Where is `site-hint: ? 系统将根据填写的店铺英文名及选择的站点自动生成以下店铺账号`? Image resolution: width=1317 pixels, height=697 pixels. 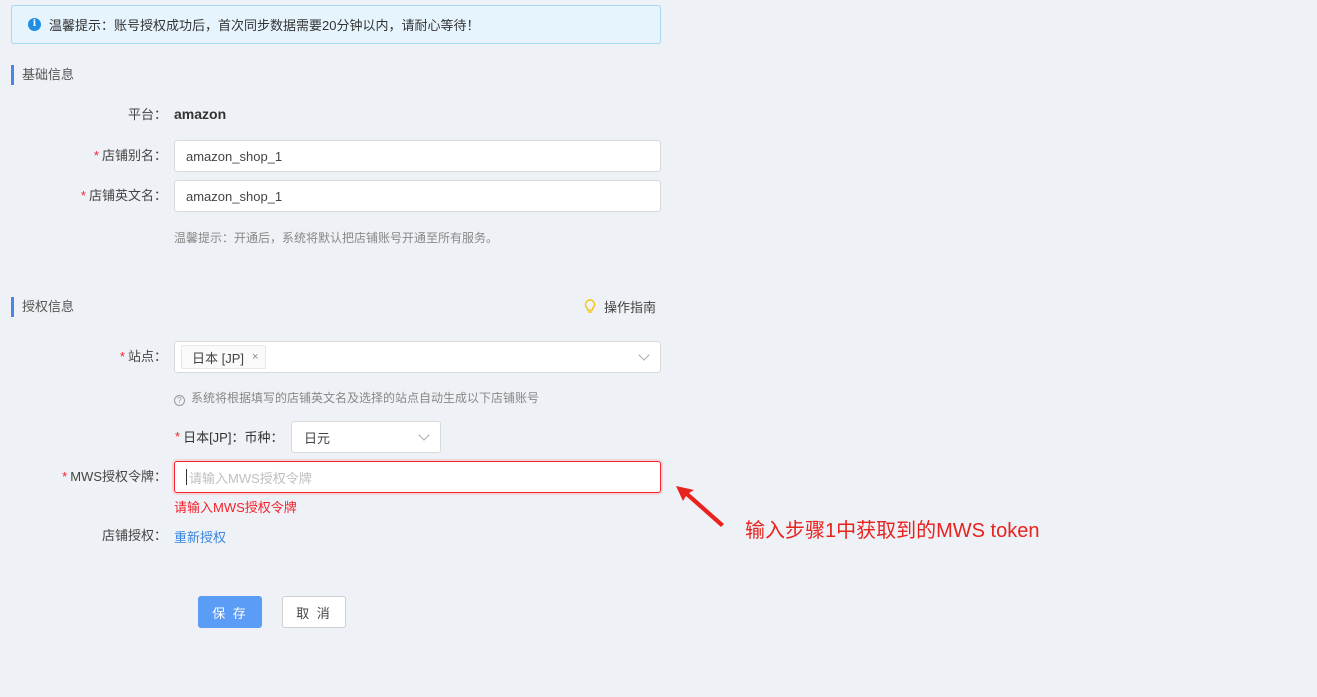
site-hint: ? 系统将根据填写的店铺英文名及选择的站点自动生成以下店铺账号 is located at coordinates (356, 397).